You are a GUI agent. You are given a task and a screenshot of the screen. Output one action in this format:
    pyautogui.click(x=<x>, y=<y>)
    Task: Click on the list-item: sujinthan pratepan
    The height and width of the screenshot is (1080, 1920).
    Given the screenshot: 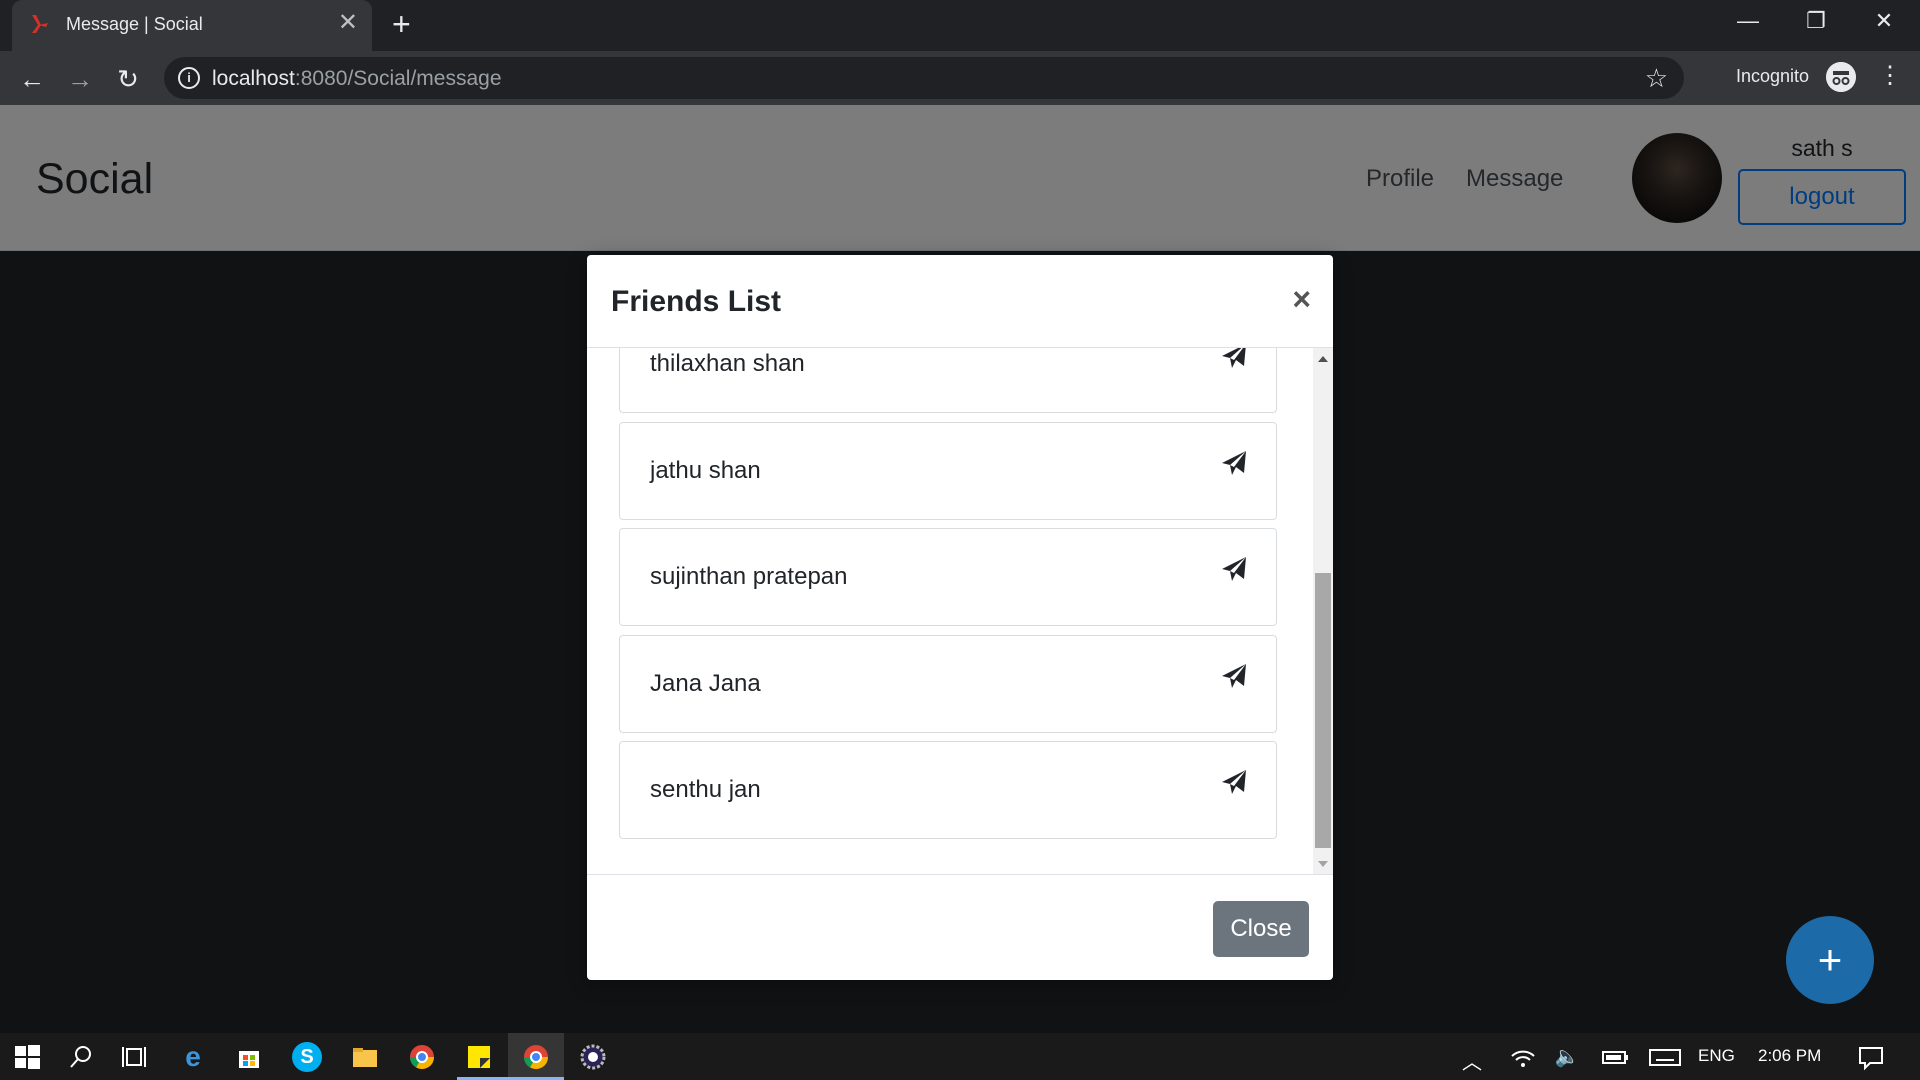 What is the action you would take?
    pyautogui.click(x=948, y=577)
    